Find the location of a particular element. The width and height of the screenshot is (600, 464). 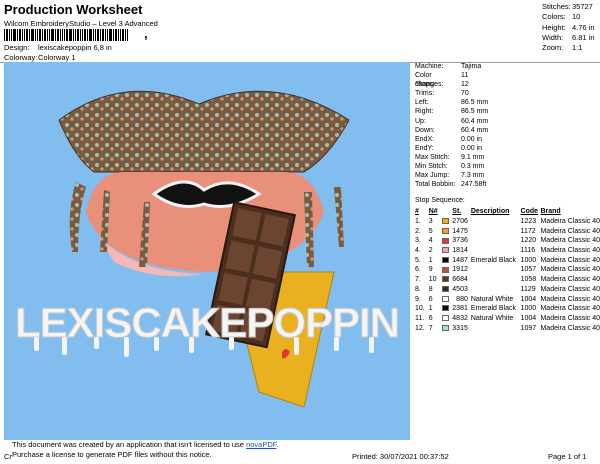

colorway-row: Colorway: Colorway 1 is located at coordinates (40, 57).